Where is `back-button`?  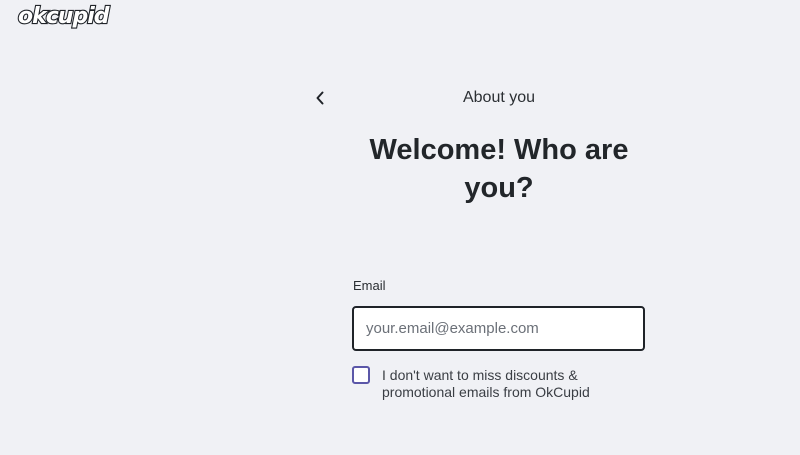
back-button is located at coordinates (320, 98).